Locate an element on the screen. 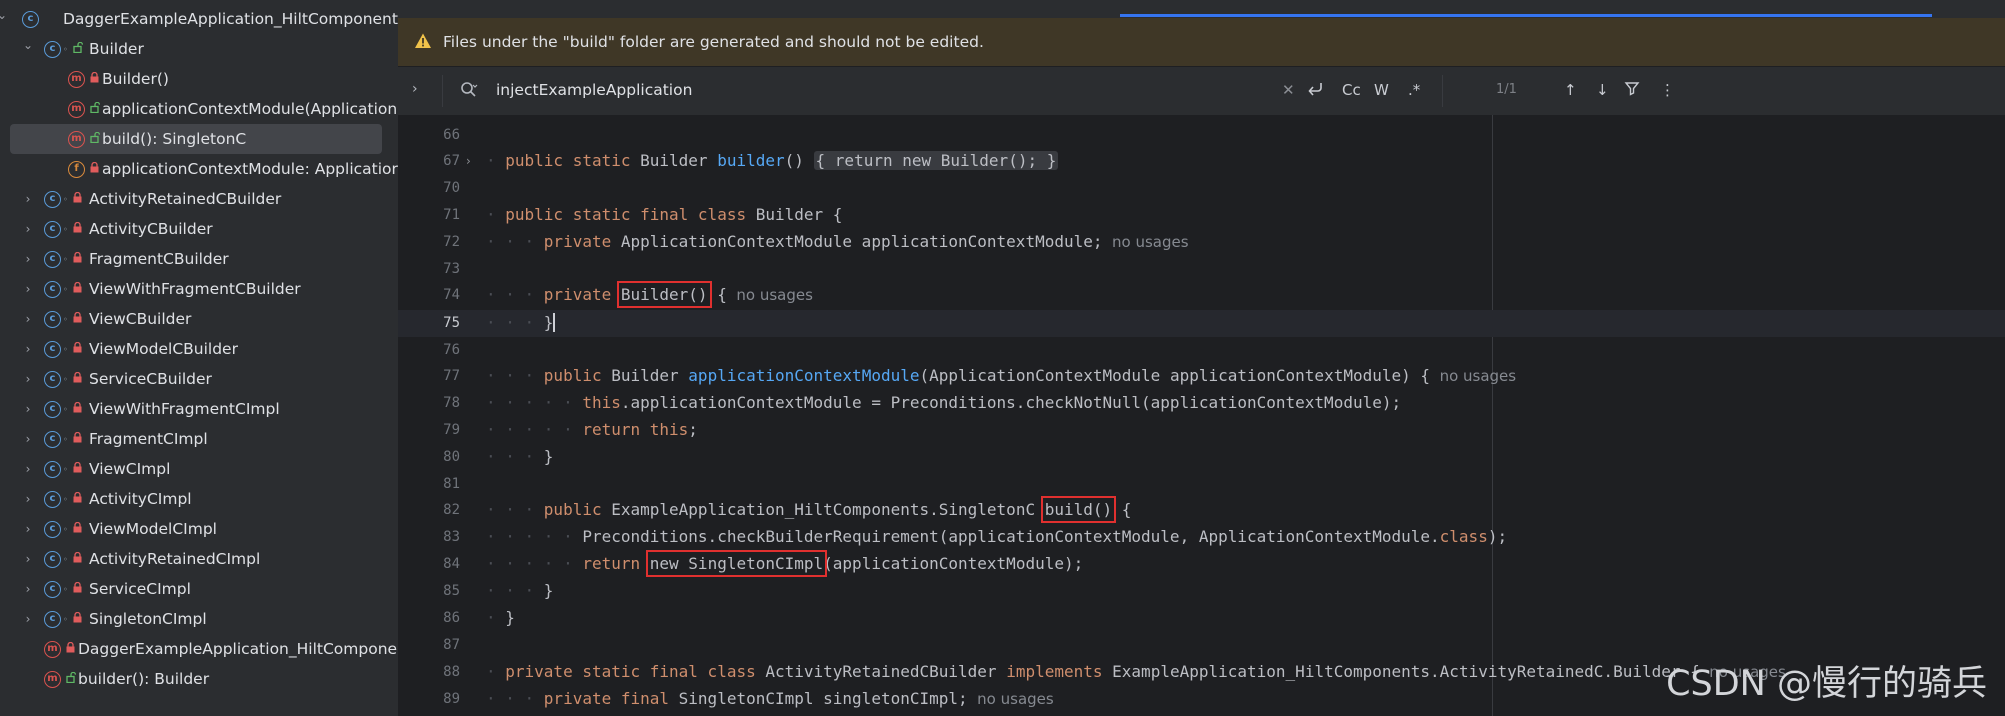  keyword-token: public is located at coordinates (577, 375).